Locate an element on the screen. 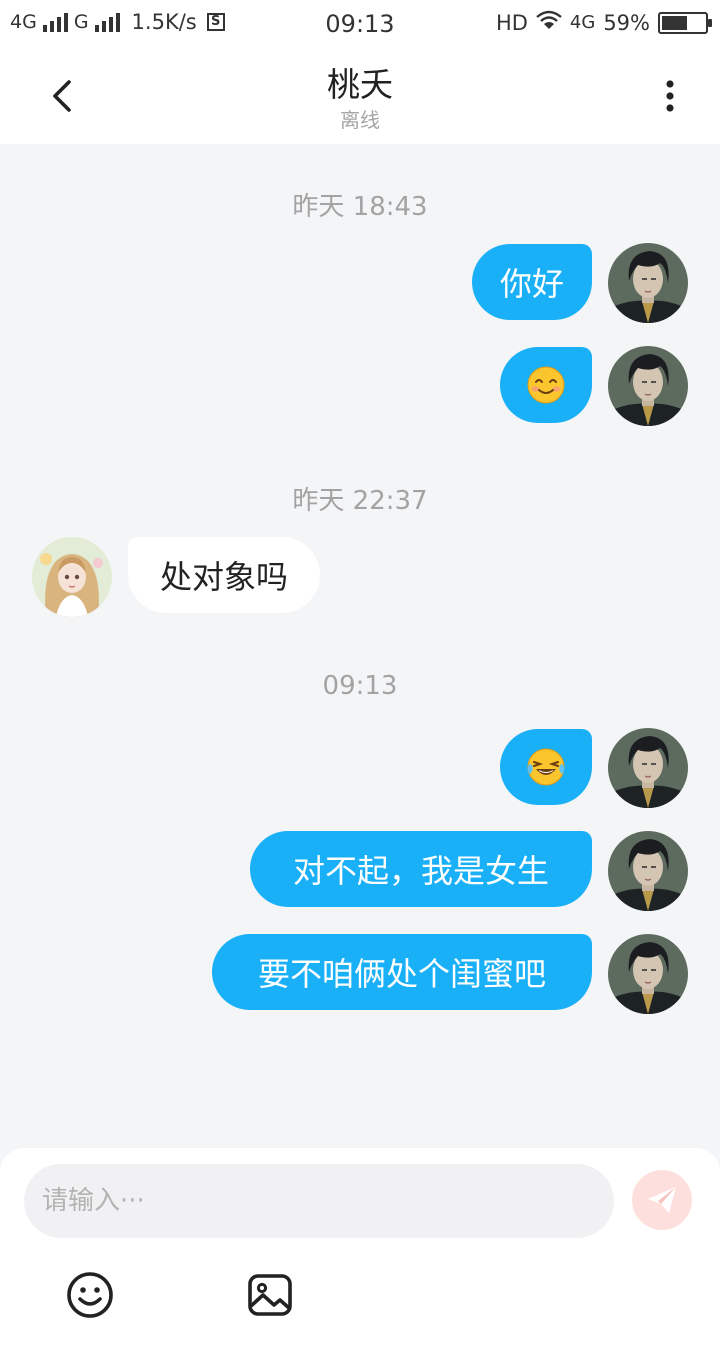  chat-header: 桃夭 离线 is located at coordinates (360, 96).